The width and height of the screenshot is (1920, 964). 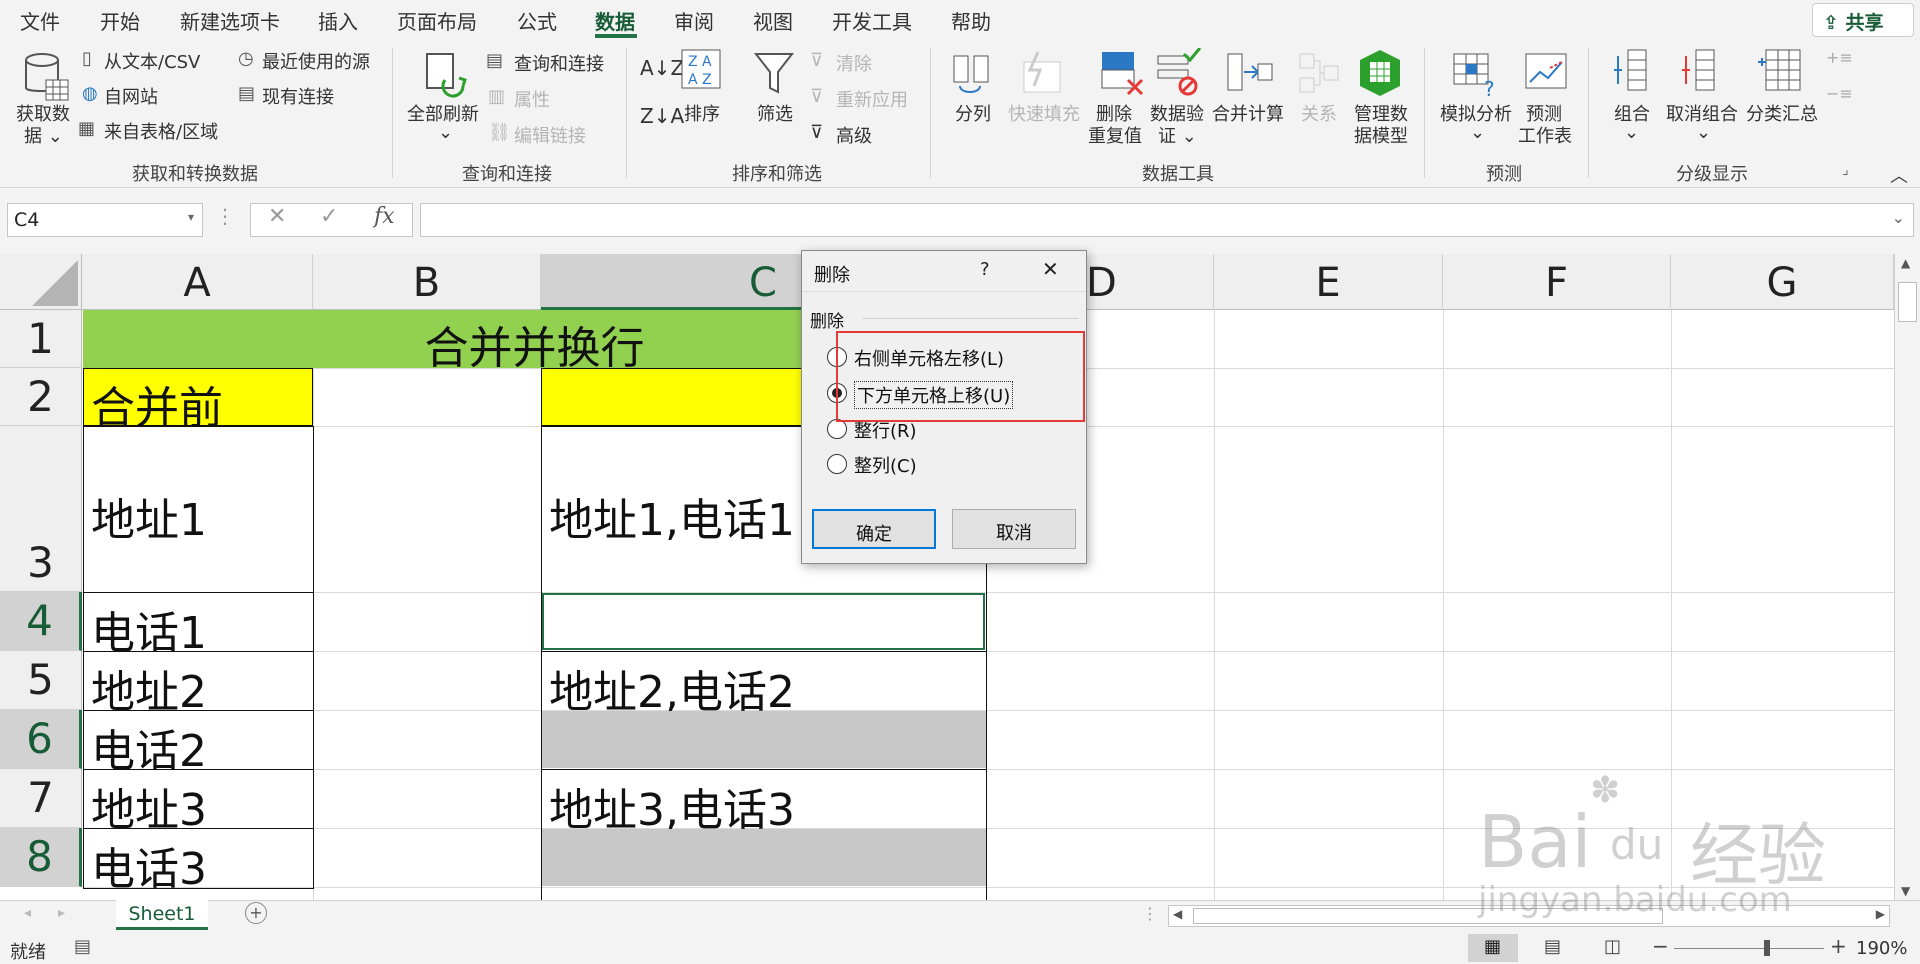 What do you see at coordinates (662, 116) in the screenshot?
I see `sort-za-icon: Z↓A` at bounding box center [662, 116].